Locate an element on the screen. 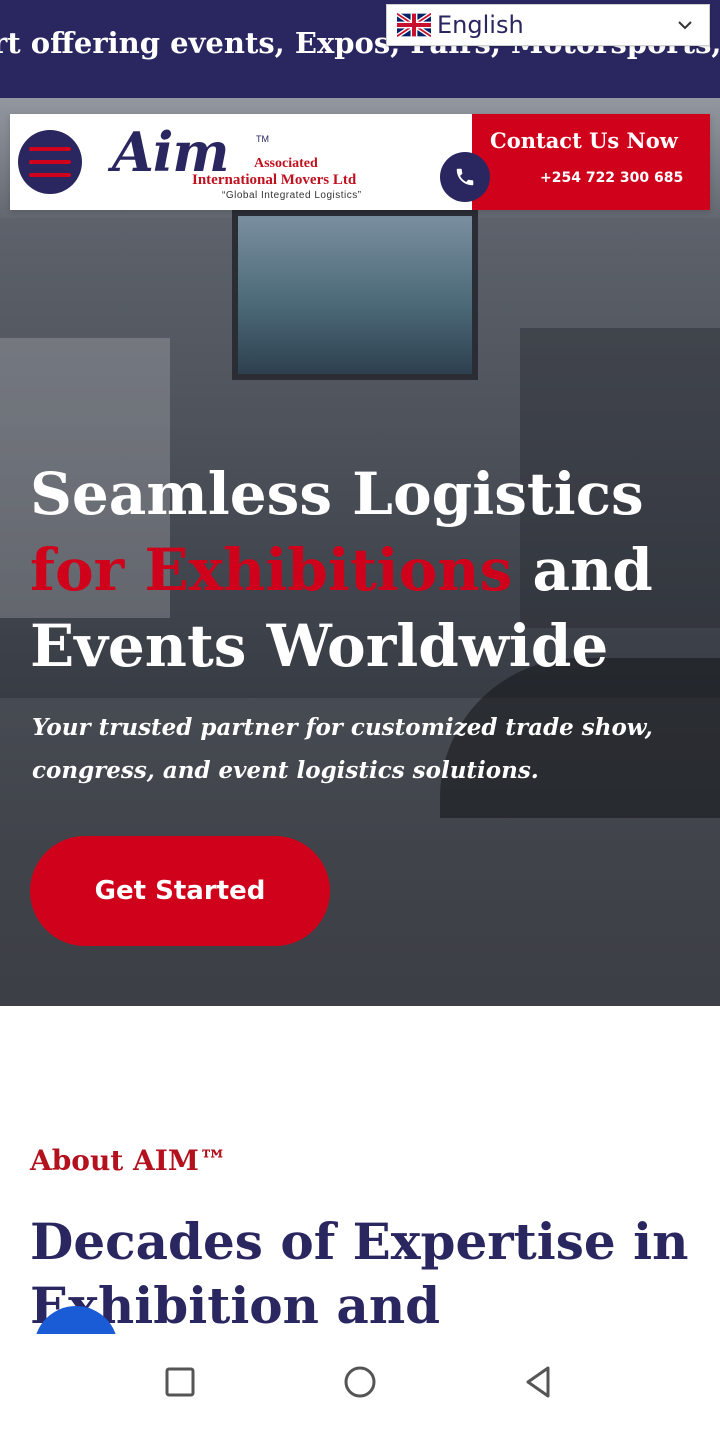  logo-line2: International Movers Ltd is located at coordinates (274, 180).